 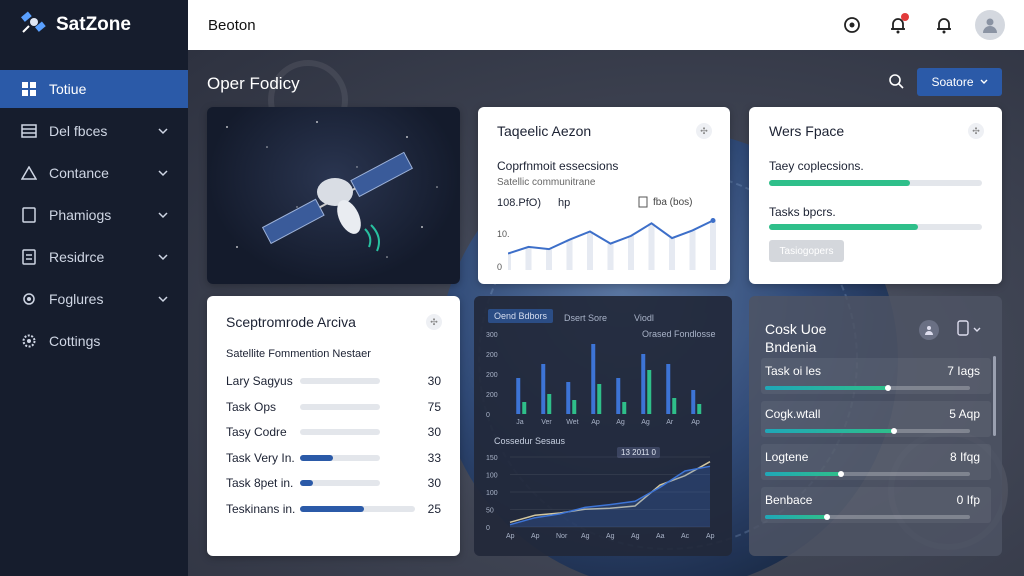 What do you see at coordinates (94, 215) in the screenshot?
I see `sidebar-item-phamiogs: Phamiogs` at bounding box center [94, 215].